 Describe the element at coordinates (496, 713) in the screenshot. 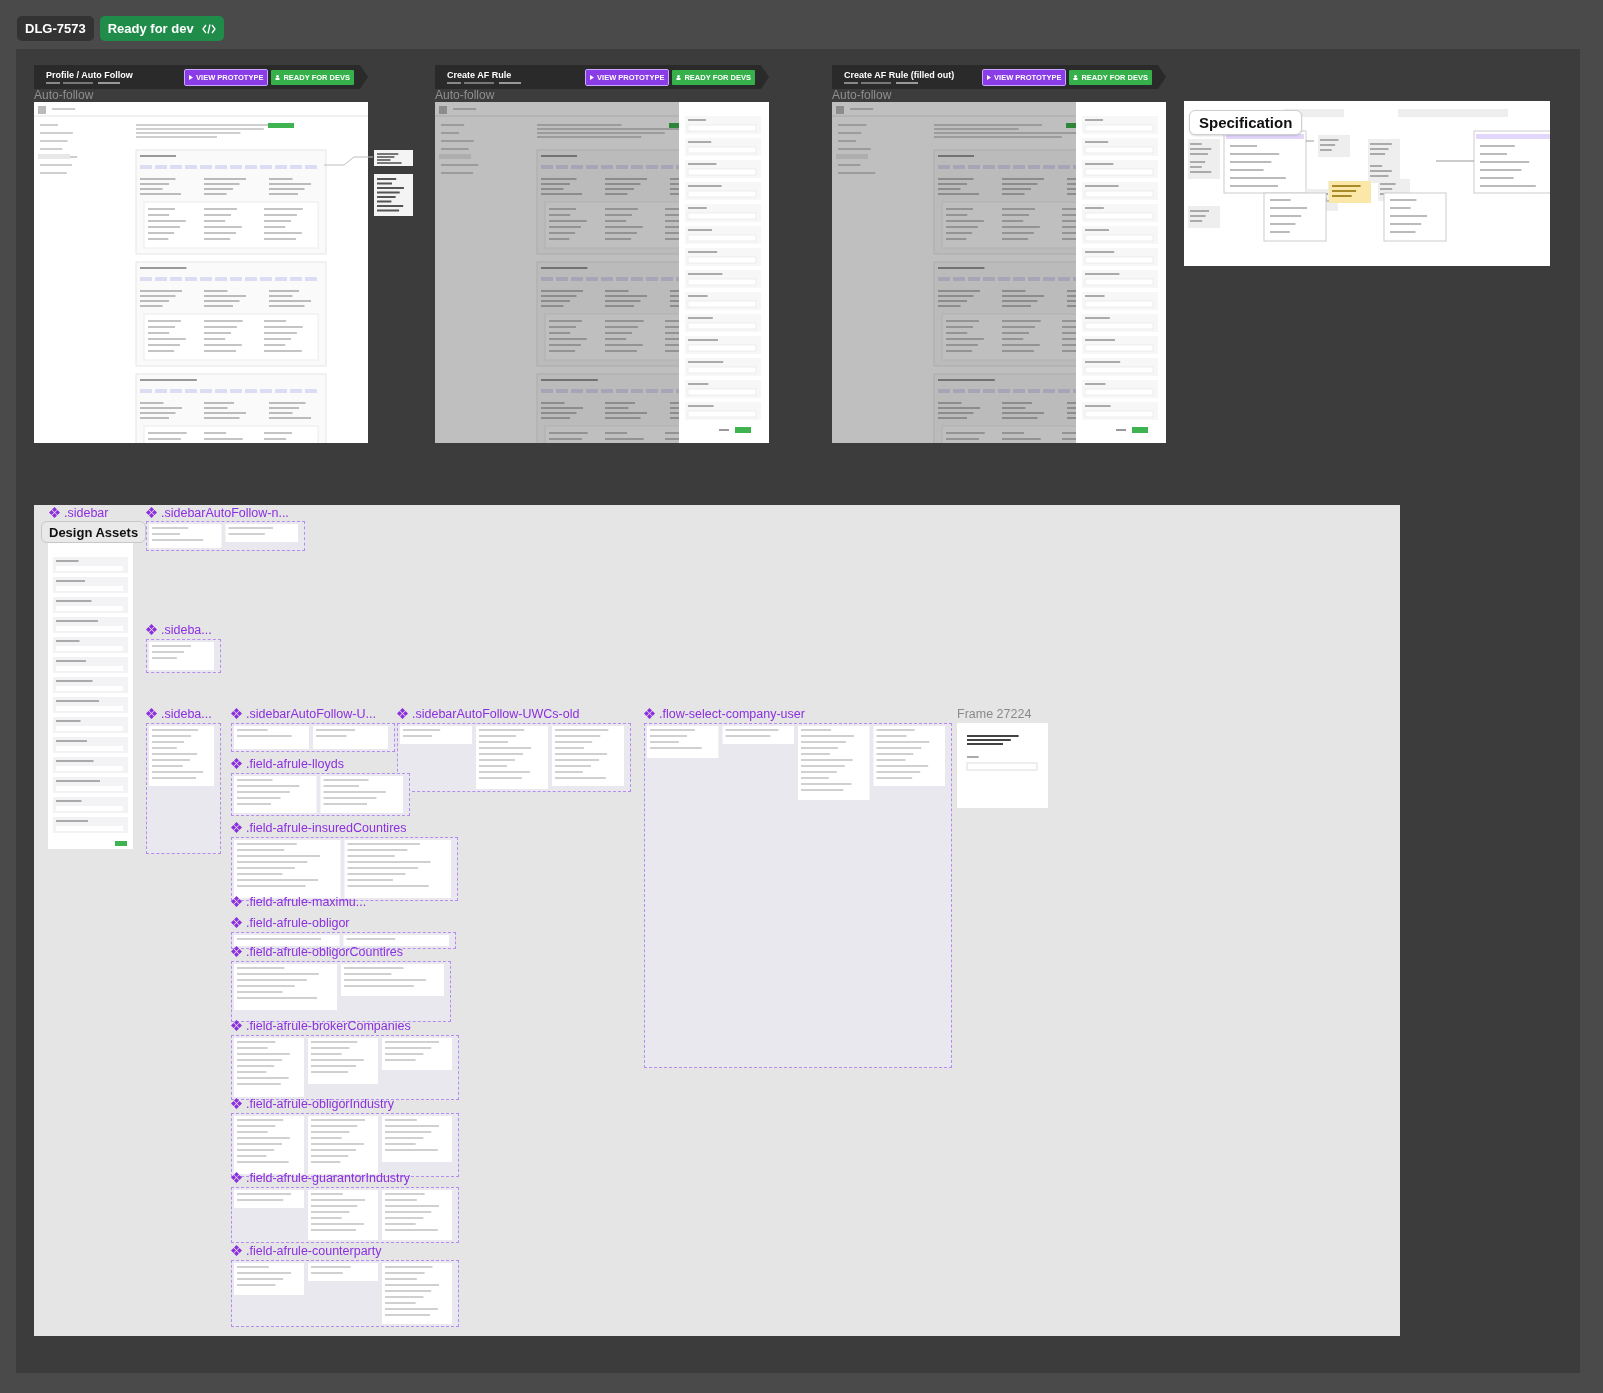

I see `component-label: .sidebarAutoFollow-UWCs-old` at that location.